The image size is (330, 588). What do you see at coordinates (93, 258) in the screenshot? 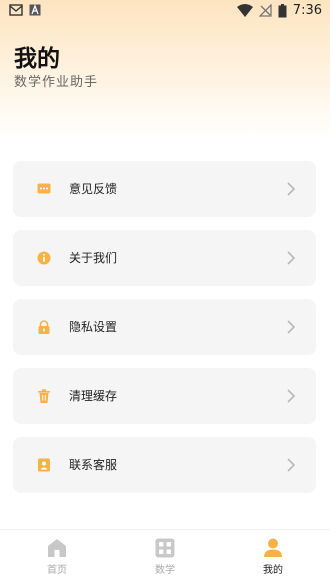
I see `menu-item-label: 关于我们` at bounding box center [93, 258].